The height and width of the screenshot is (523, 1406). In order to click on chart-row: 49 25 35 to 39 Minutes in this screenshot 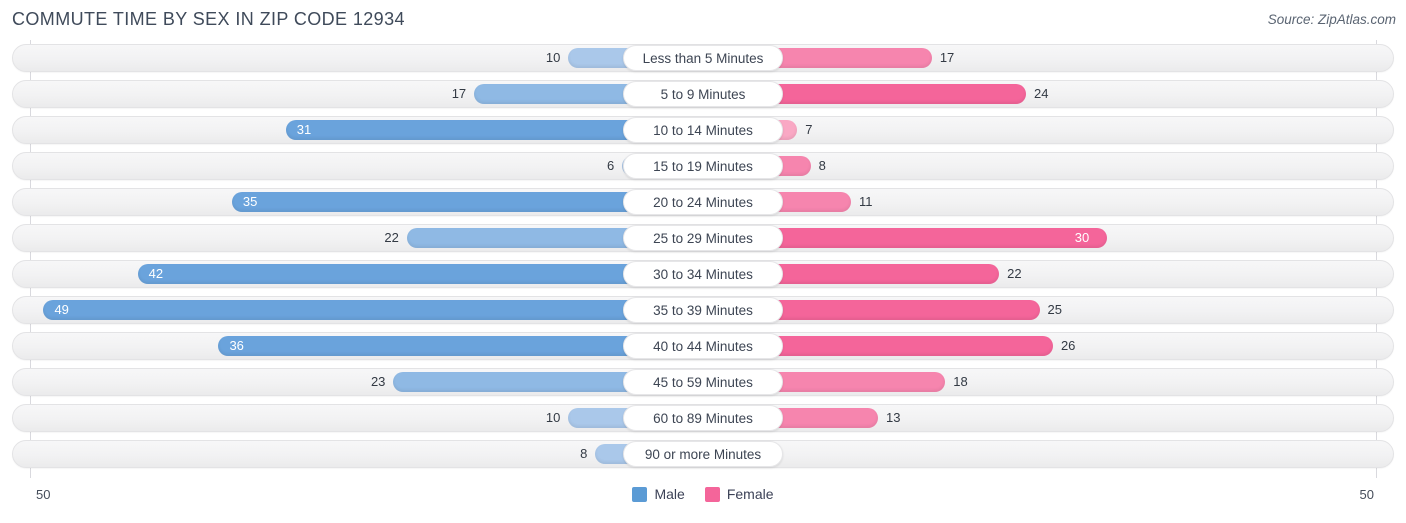, I will do `click(703, 310)`.